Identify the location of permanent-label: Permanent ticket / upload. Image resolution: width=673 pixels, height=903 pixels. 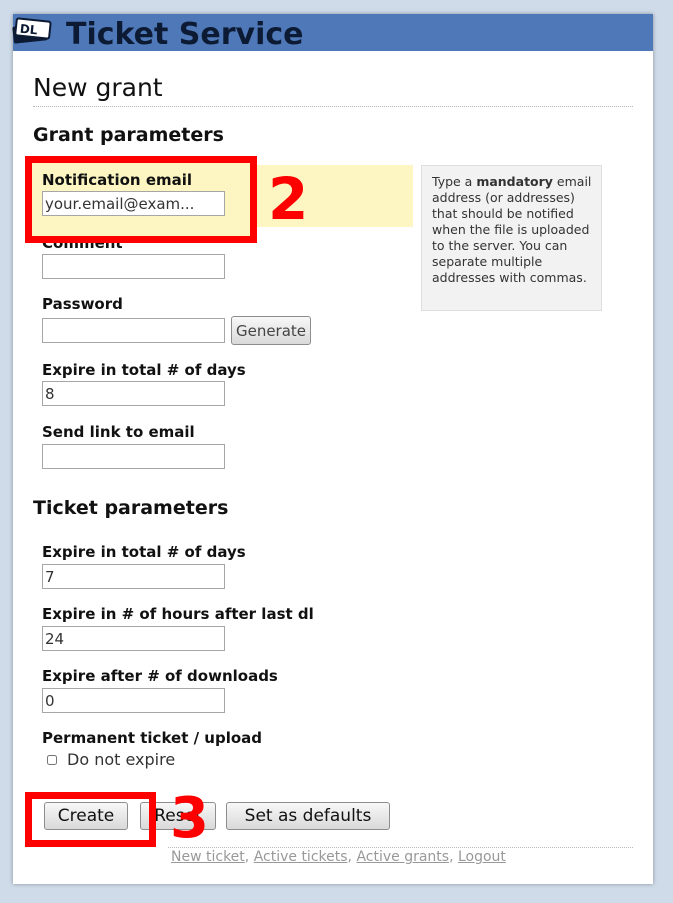
(152, 738).